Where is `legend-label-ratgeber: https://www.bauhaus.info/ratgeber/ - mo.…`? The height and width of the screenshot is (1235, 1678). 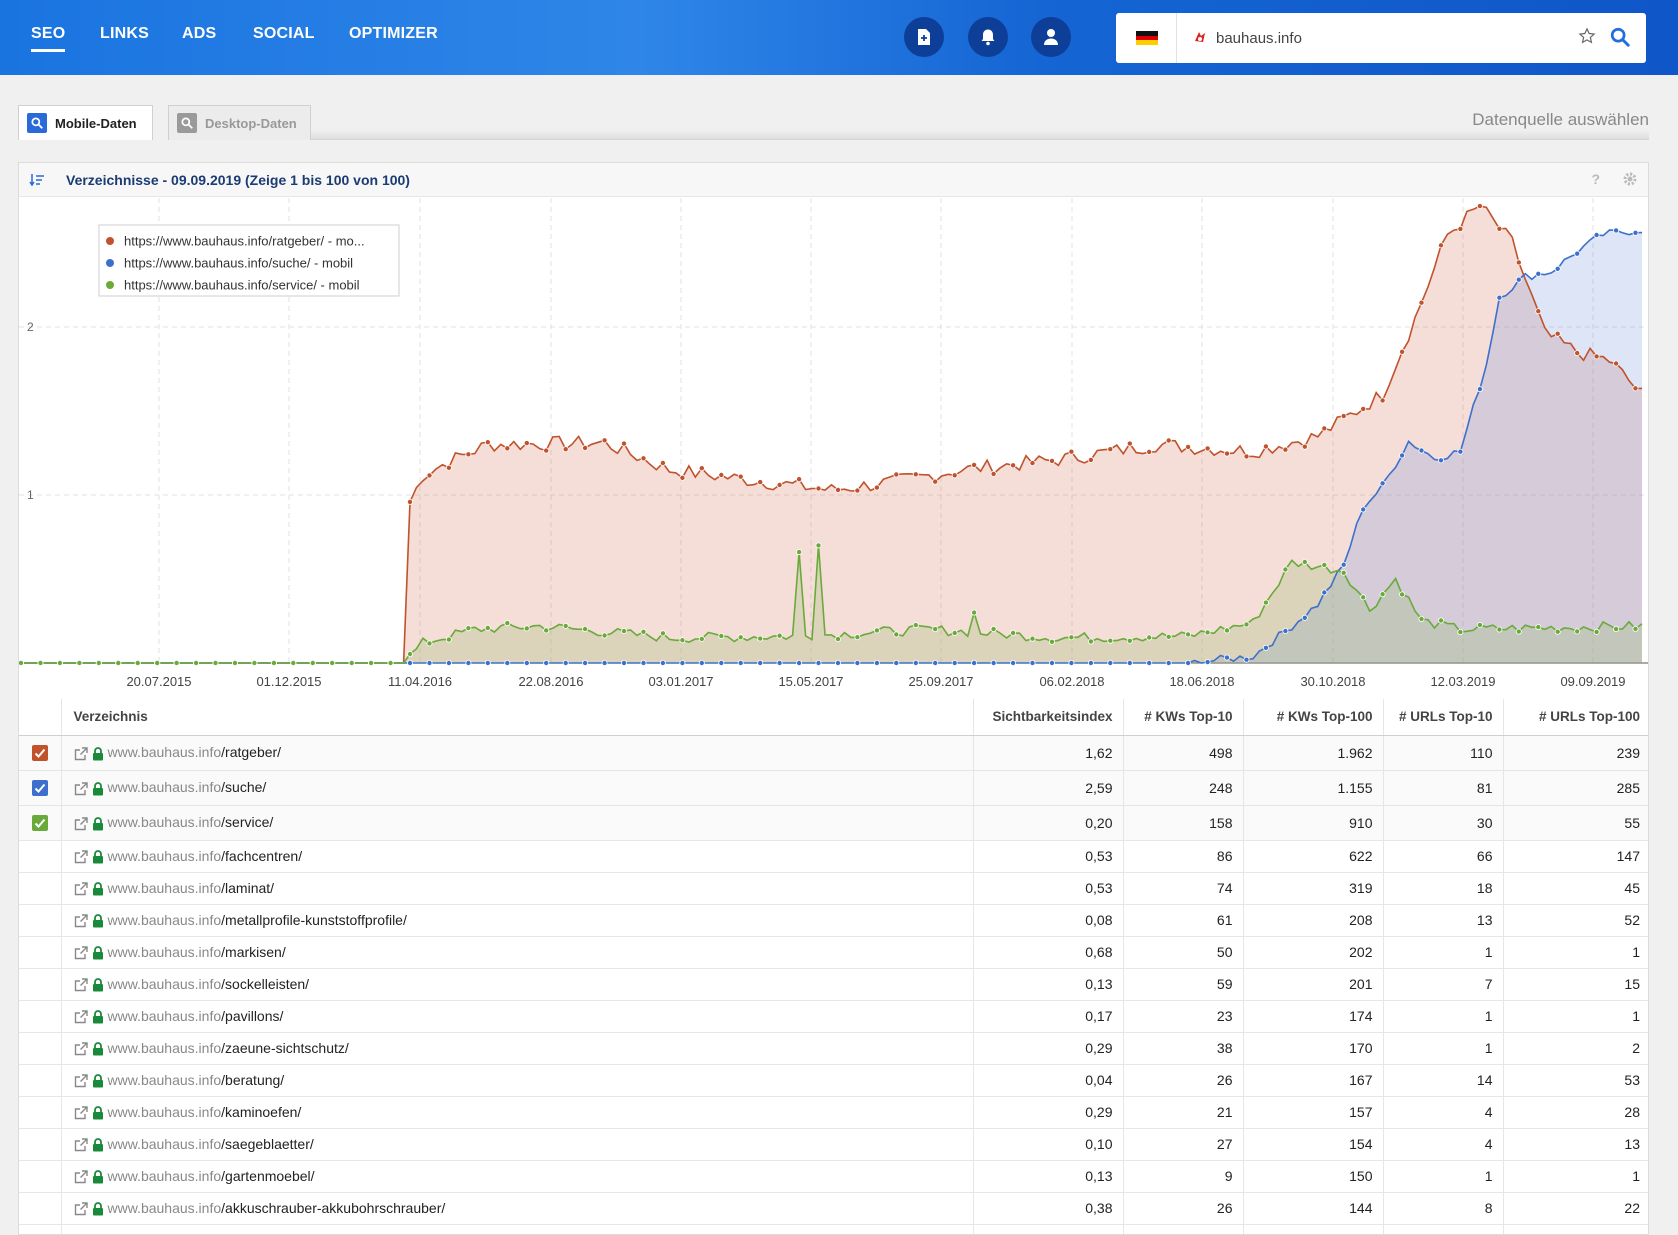
legend-label-ratgeber: https://www.bauhaus.info/ratgeber/ - mo.… is located at coordinates (244, 241).